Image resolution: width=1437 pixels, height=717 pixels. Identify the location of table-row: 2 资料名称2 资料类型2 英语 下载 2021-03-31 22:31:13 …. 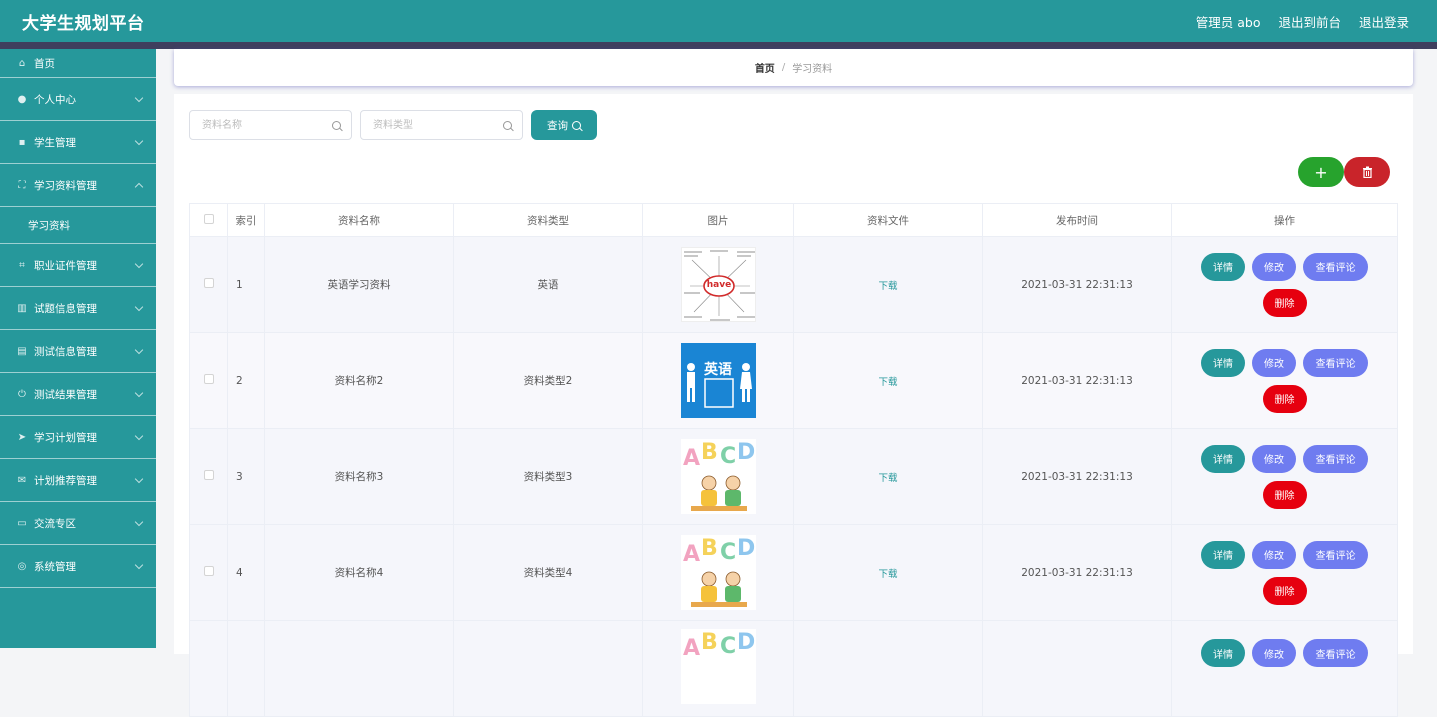
(793, 380).